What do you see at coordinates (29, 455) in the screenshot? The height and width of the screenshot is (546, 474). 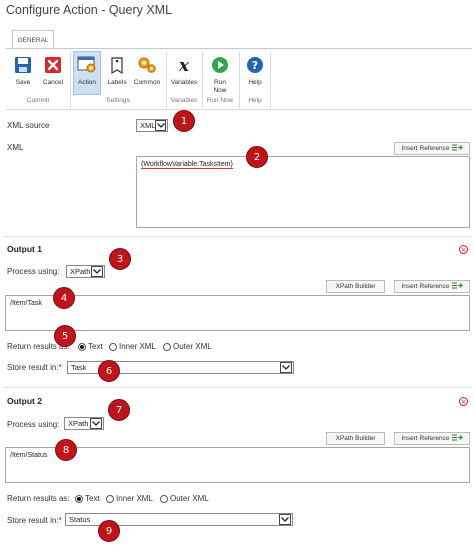 I see `output2-xpath-value: /Item/Status` at bounding box center [29, 455].